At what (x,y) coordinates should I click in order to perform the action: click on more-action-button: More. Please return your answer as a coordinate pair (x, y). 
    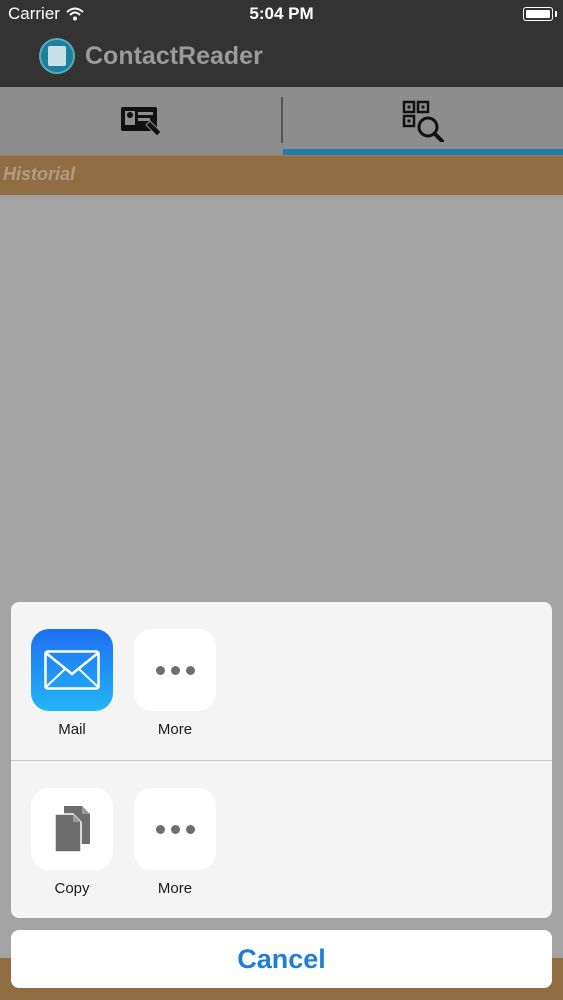
    Looking at the image, I should click on (175, 842).